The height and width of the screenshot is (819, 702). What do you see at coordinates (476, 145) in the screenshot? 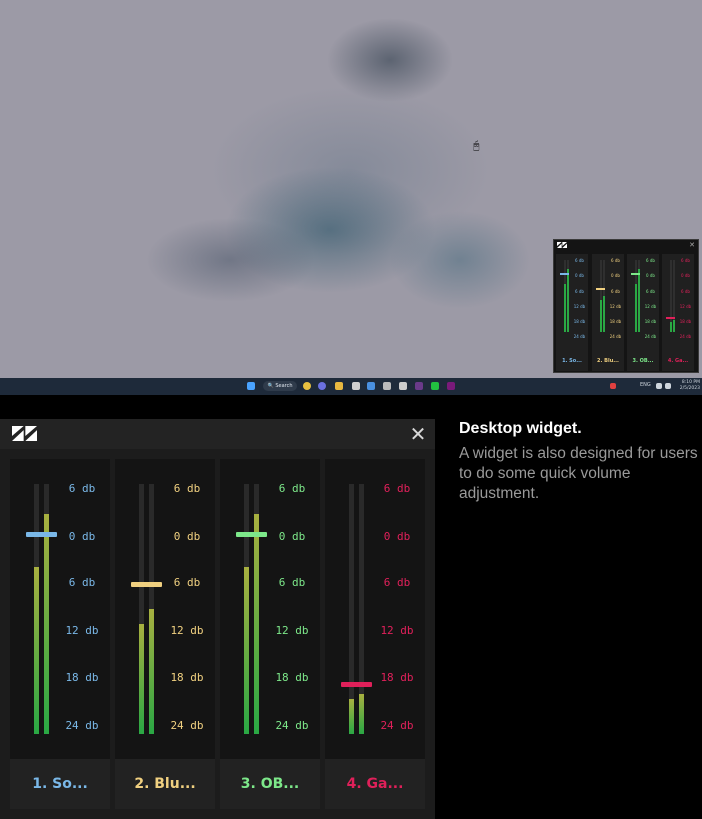
I see `mouse-cursor-icon: 🖰` at bounding box center [476, 145].